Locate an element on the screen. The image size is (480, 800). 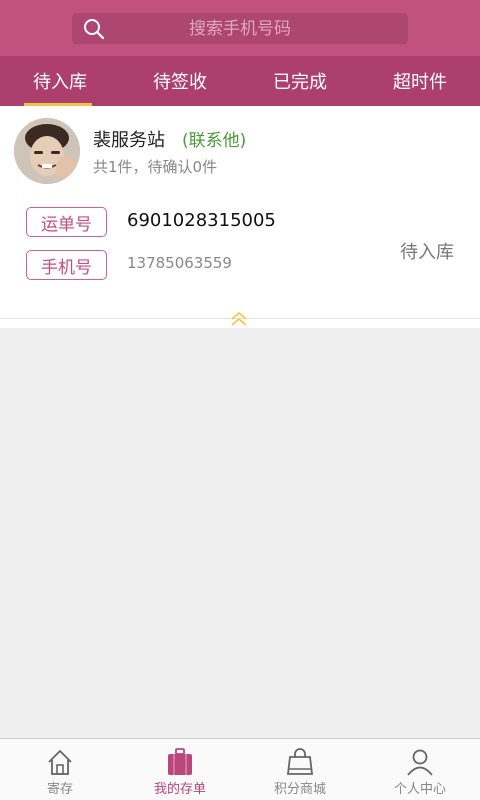
nav-profile-label: 个人中心 is located at coordinates (419, 789).